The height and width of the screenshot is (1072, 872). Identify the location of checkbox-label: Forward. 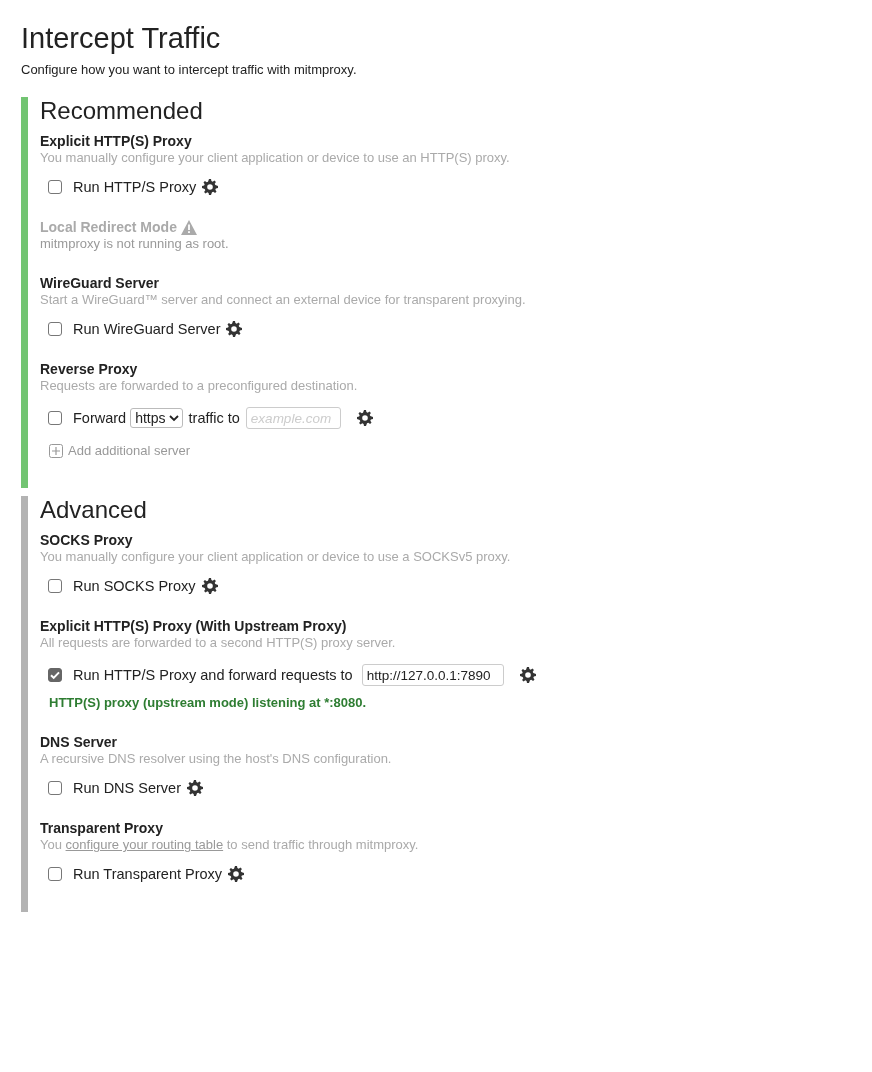
(100, 418).